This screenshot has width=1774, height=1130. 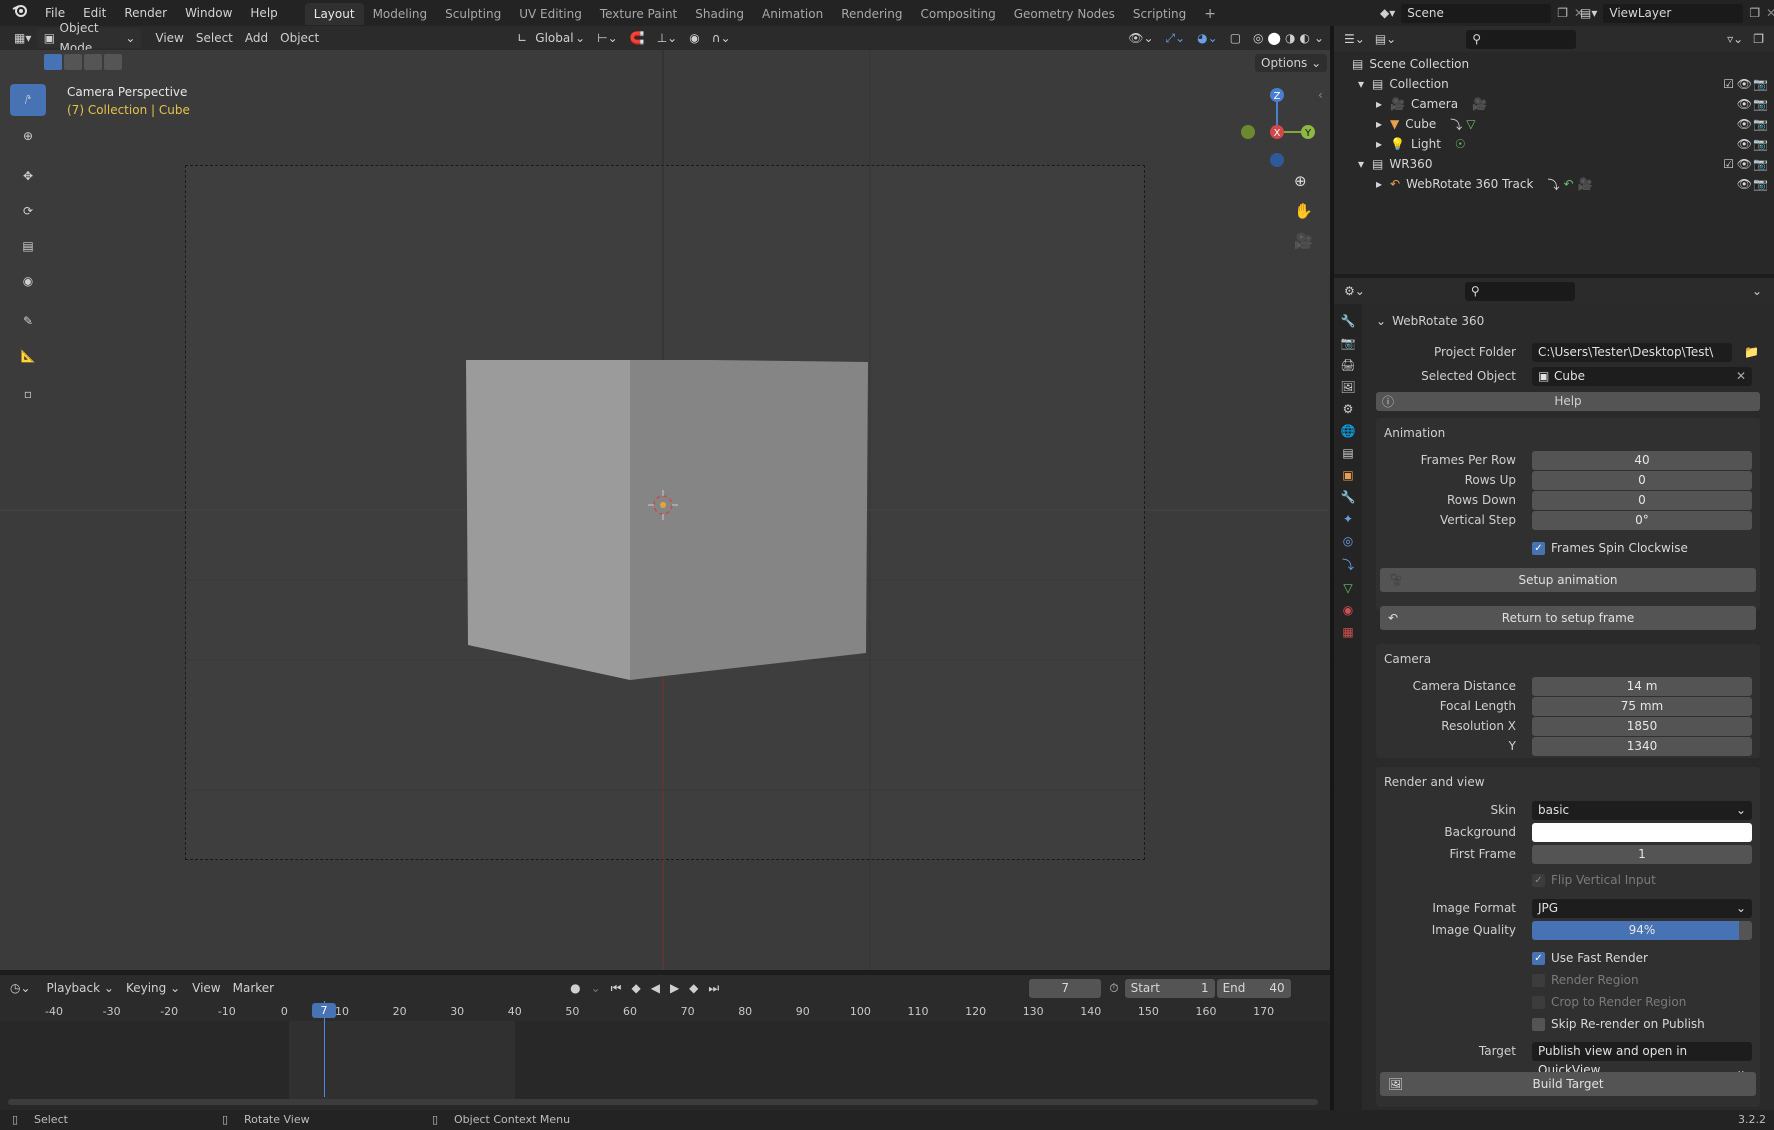 What do you see at coordinates (667, 38) in the screenshot?
I see `snap-target-icon: ⊥⌄` at bounding box center [667, 38].